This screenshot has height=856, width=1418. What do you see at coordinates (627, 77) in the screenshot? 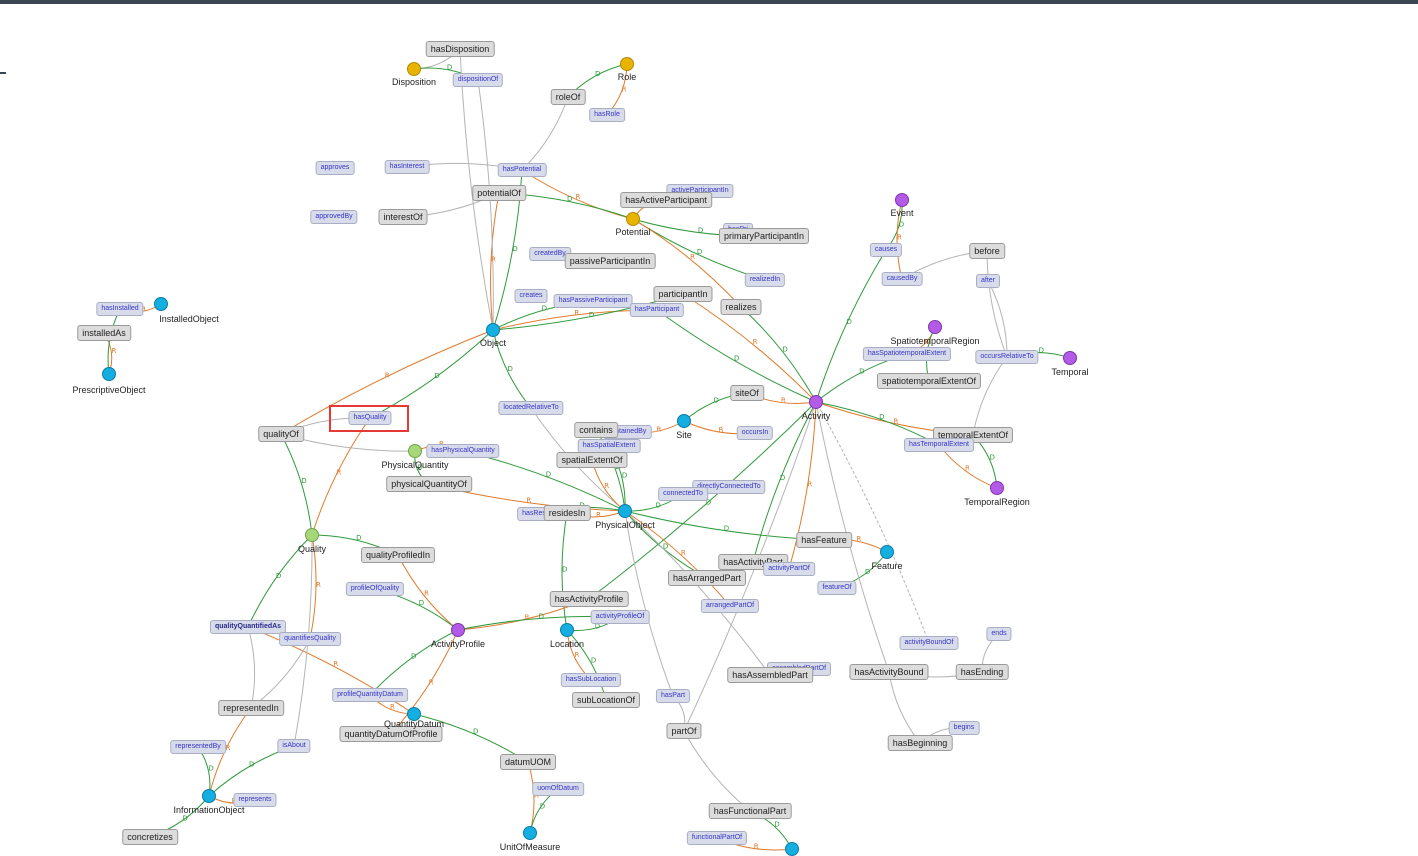
I see `class-label-role: Role` at bounding box center [627, 77].